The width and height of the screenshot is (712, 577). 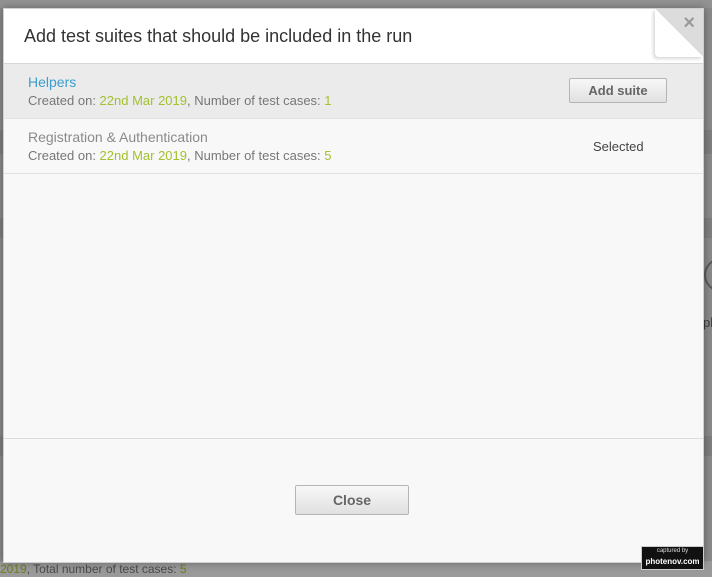 I want to click on background-footer-label: , Total number of test cases:, so click(x=103, y=569).